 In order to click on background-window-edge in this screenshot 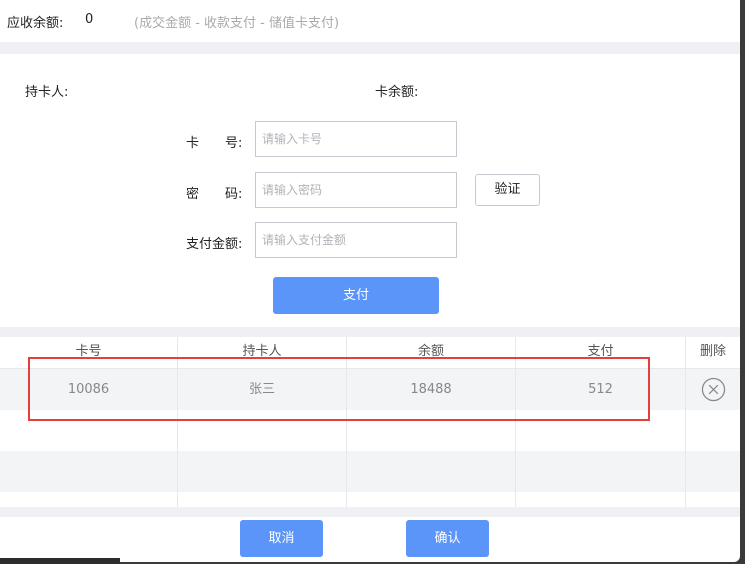, I will do `click(60, 561)`.